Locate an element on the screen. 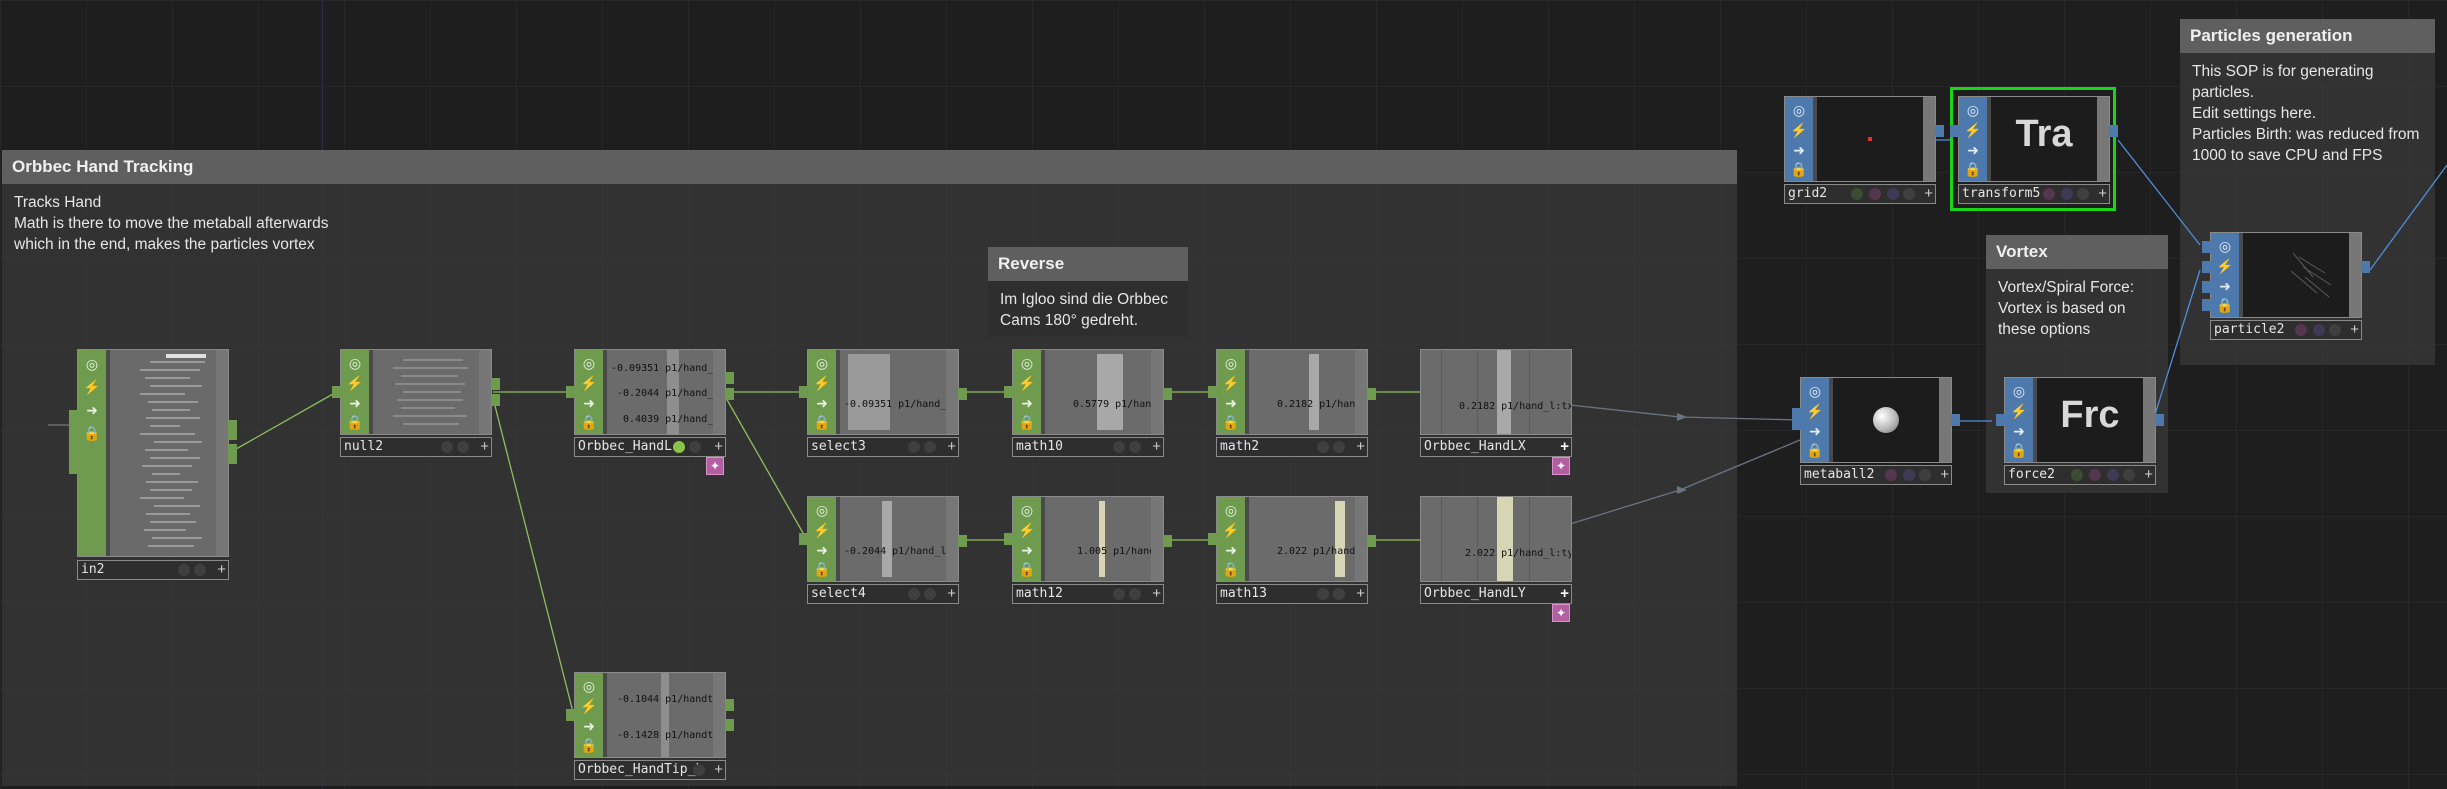 The width and height of the screenshot is (2447, 789). node-footer: in2 + is located at coordinates (153, 570).